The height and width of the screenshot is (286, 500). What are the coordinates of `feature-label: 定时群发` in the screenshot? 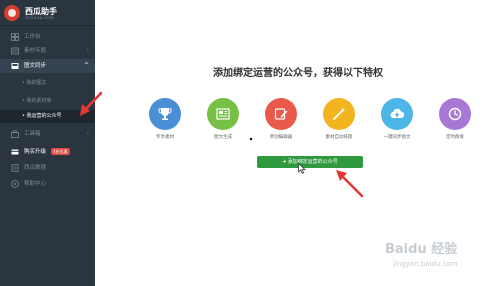 It's located at (455, 137).